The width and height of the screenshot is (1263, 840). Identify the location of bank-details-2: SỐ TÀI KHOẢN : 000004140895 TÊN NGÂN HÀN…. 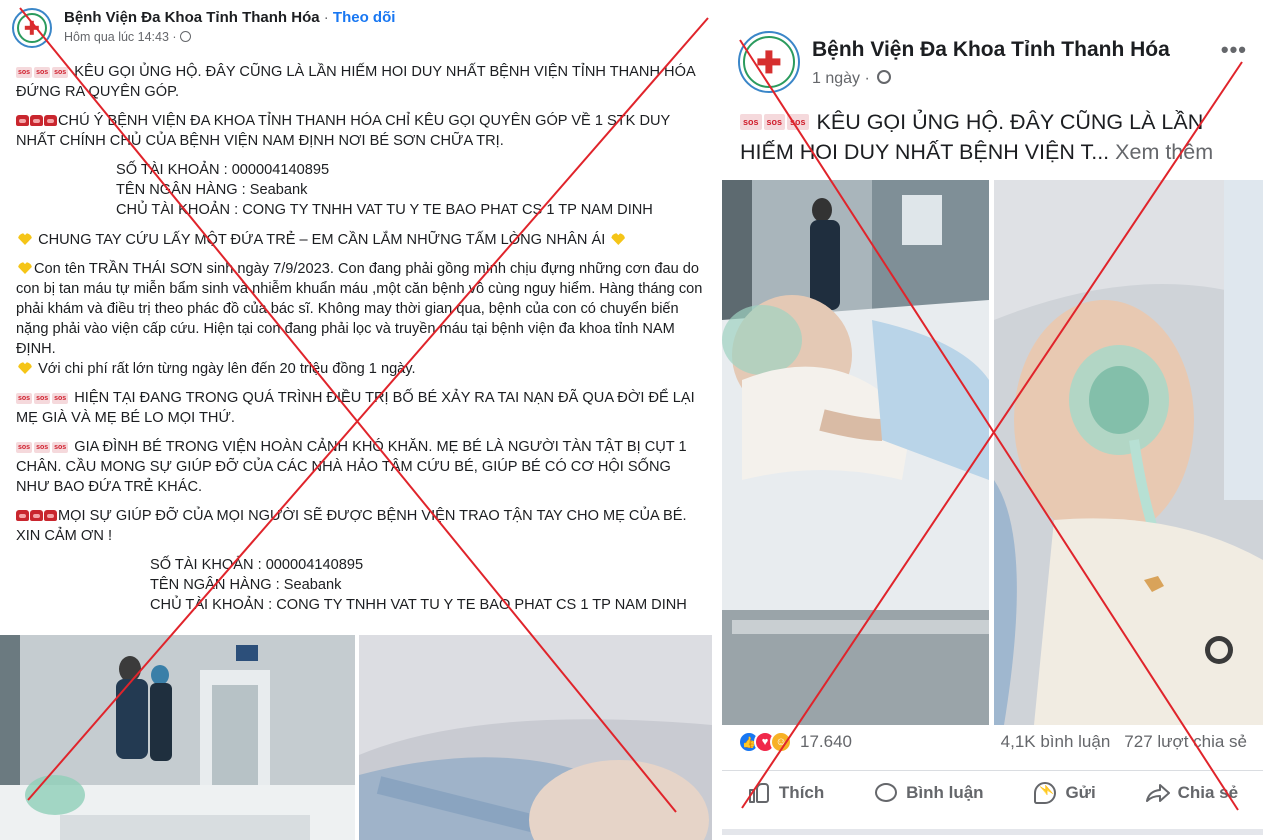
(361, 585).